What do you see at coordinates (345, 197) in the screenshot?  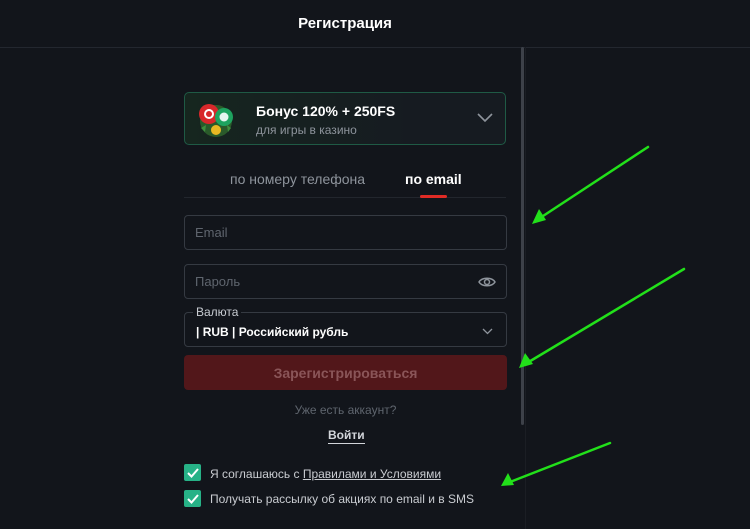 I see `tab-divider` at bounding box center [345, 197].